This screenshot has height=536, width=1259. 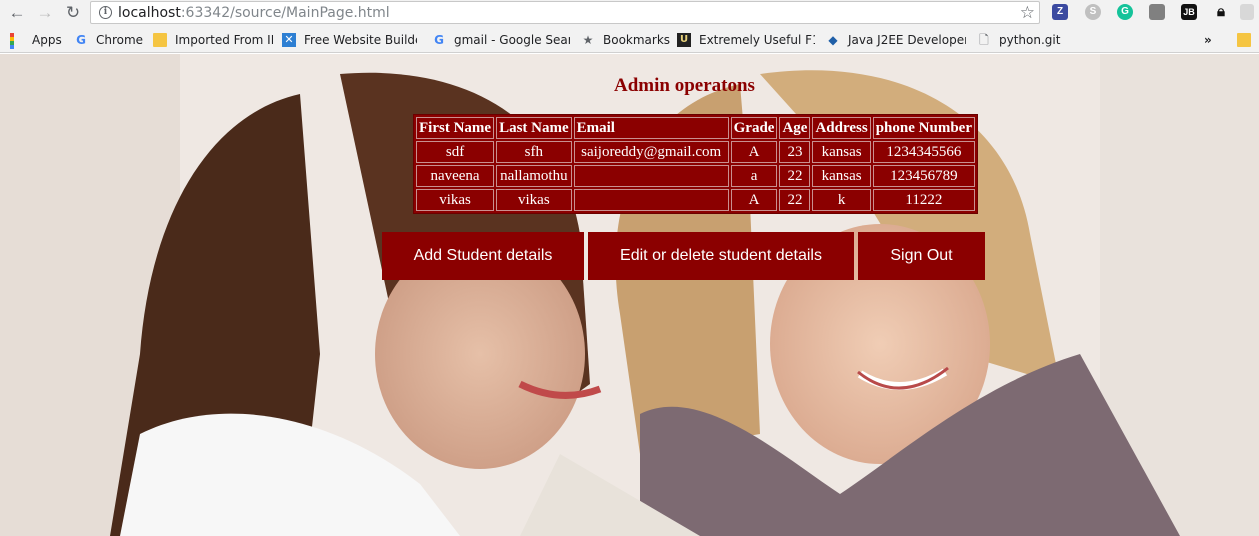 What do you see at coordinates (534, 128) in the screenshot?
I see `column-header: Last Name` at bounding box center [534, 128].